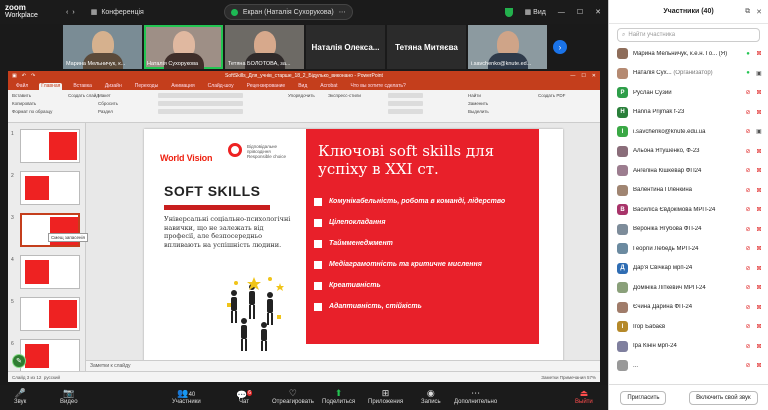  Describe the element at coordinates (688, 288) in the screenshot. I see `participant-row: Домініка Літкевич МРП-24 ⊘ ⊠` at that location.